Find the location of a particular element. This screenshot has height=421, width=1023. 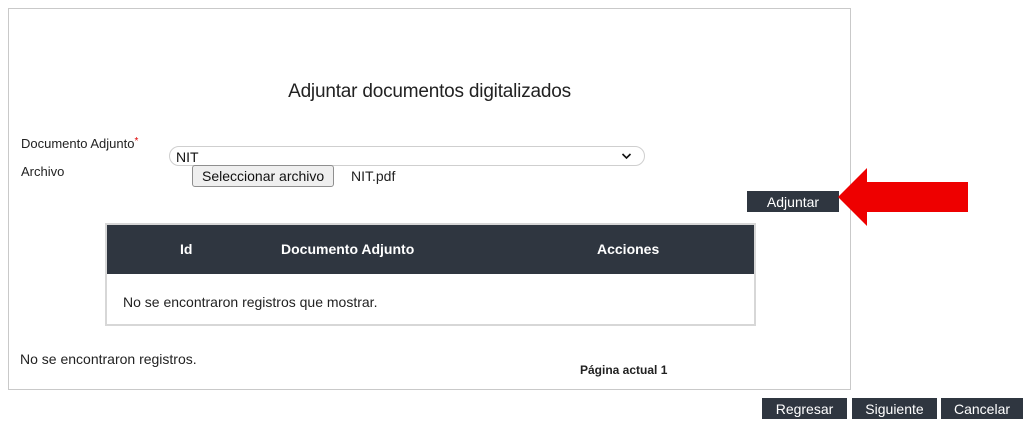

column-document: Documento Adjunto is located at coordinates (348, 249).